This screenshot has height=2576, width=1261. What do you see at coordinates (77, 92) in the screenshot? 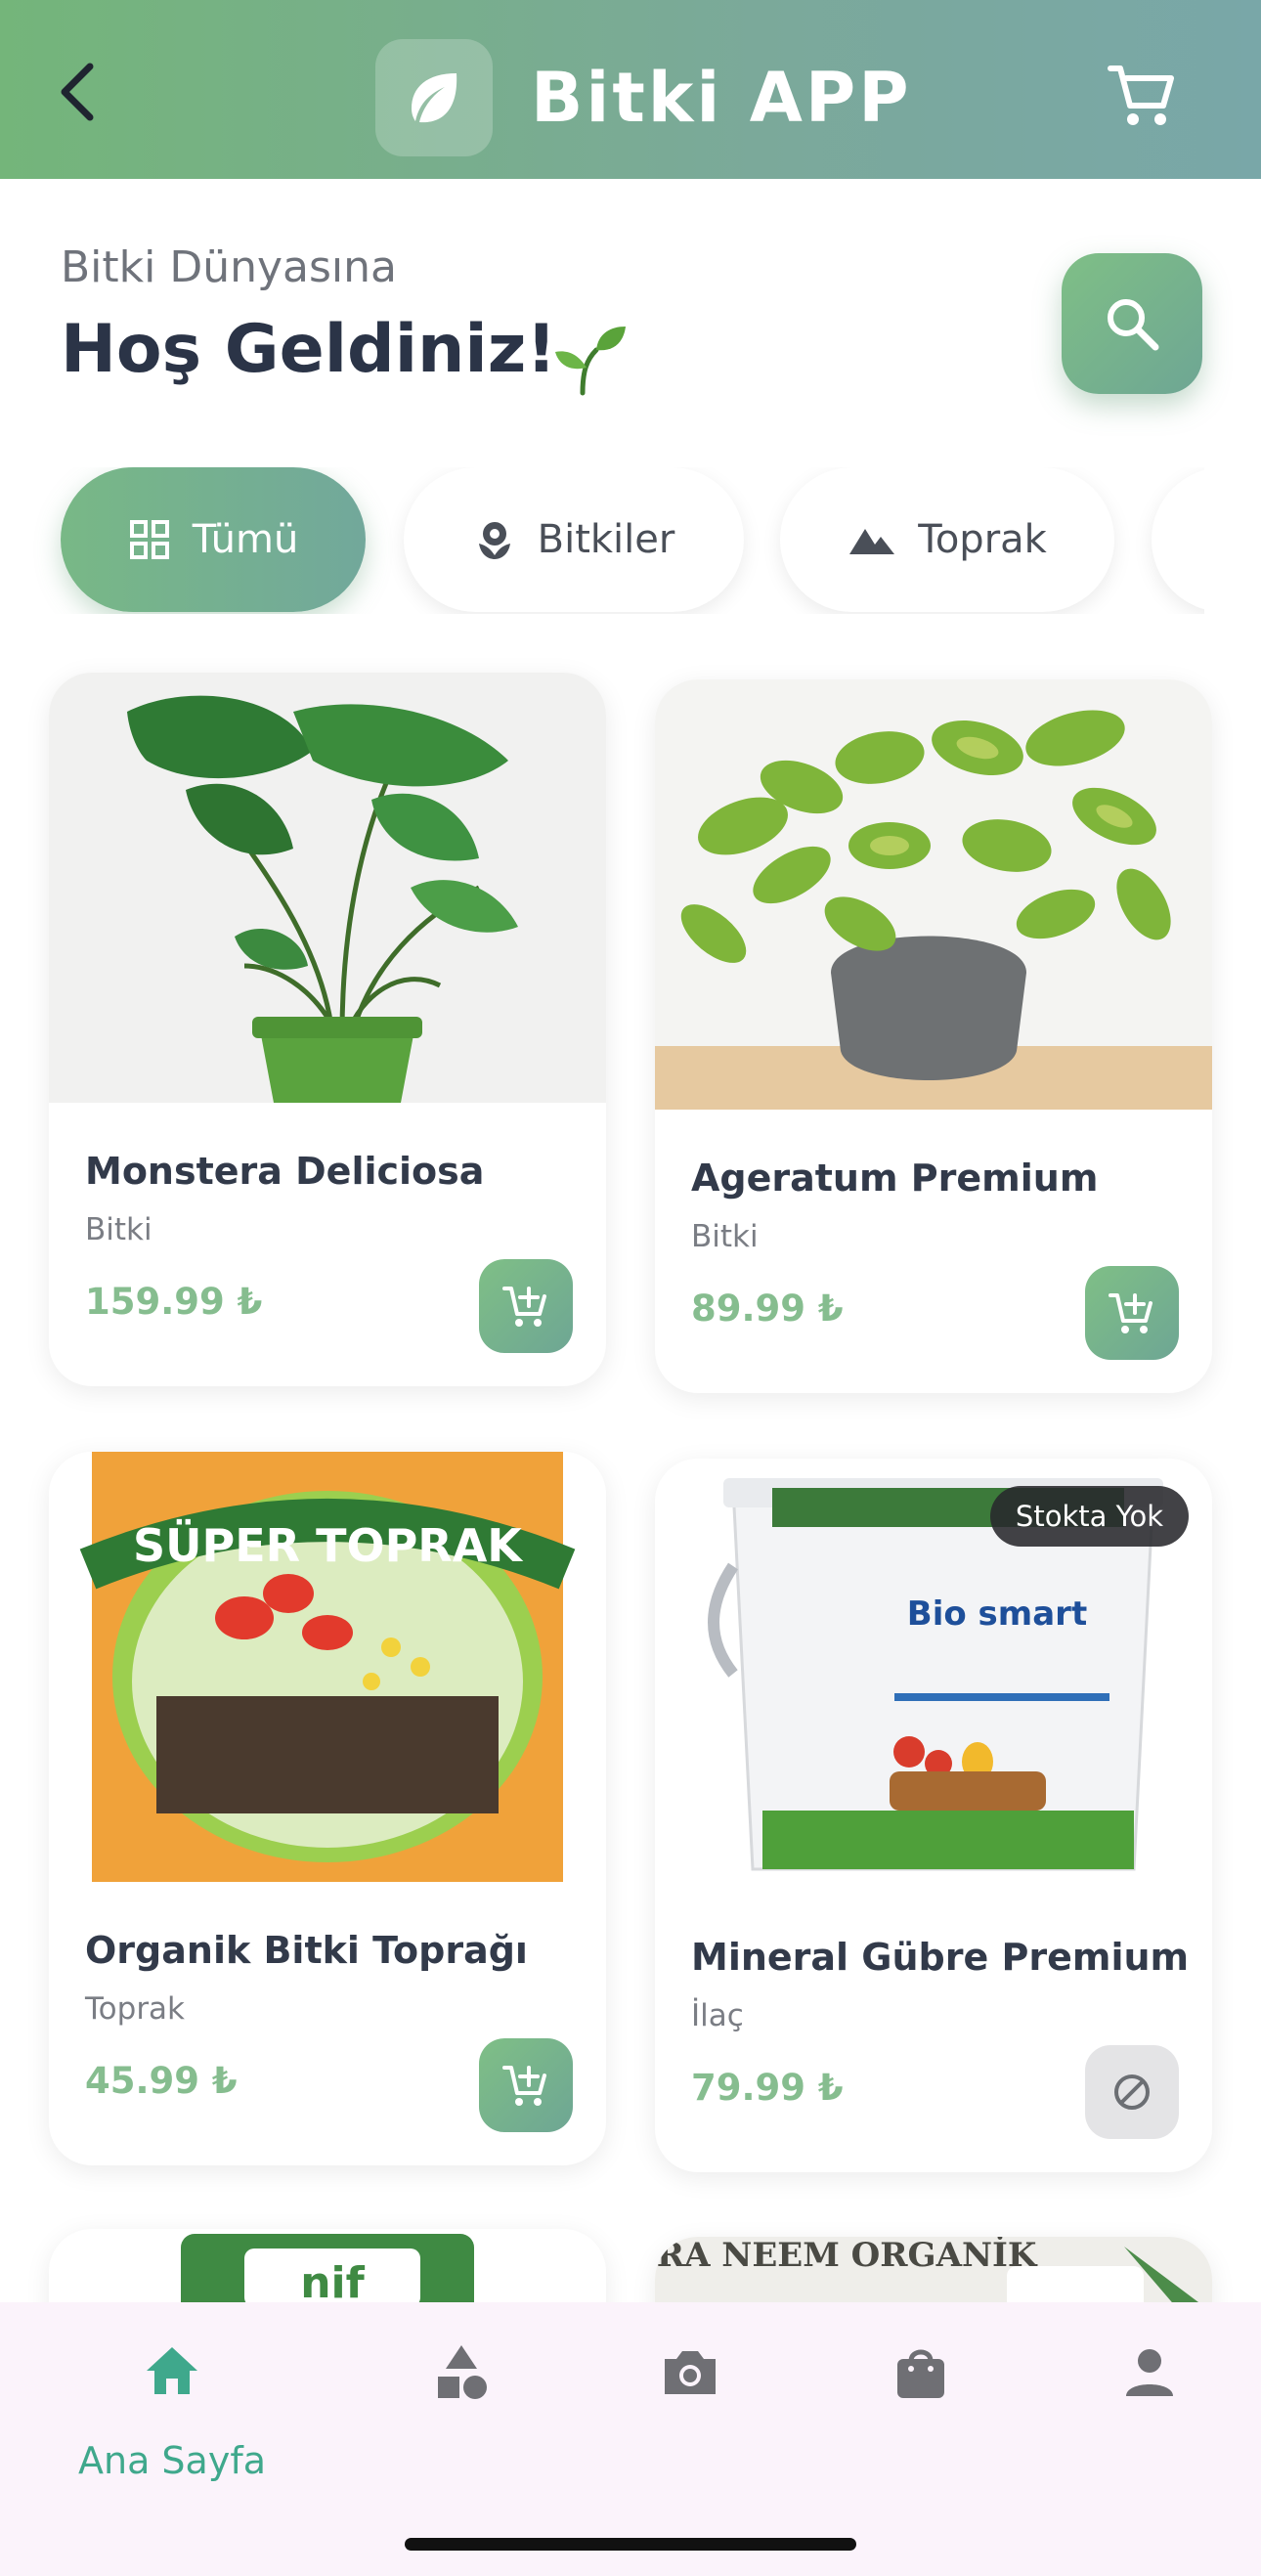
I see `back-icon` at bounding box center [77, 92].